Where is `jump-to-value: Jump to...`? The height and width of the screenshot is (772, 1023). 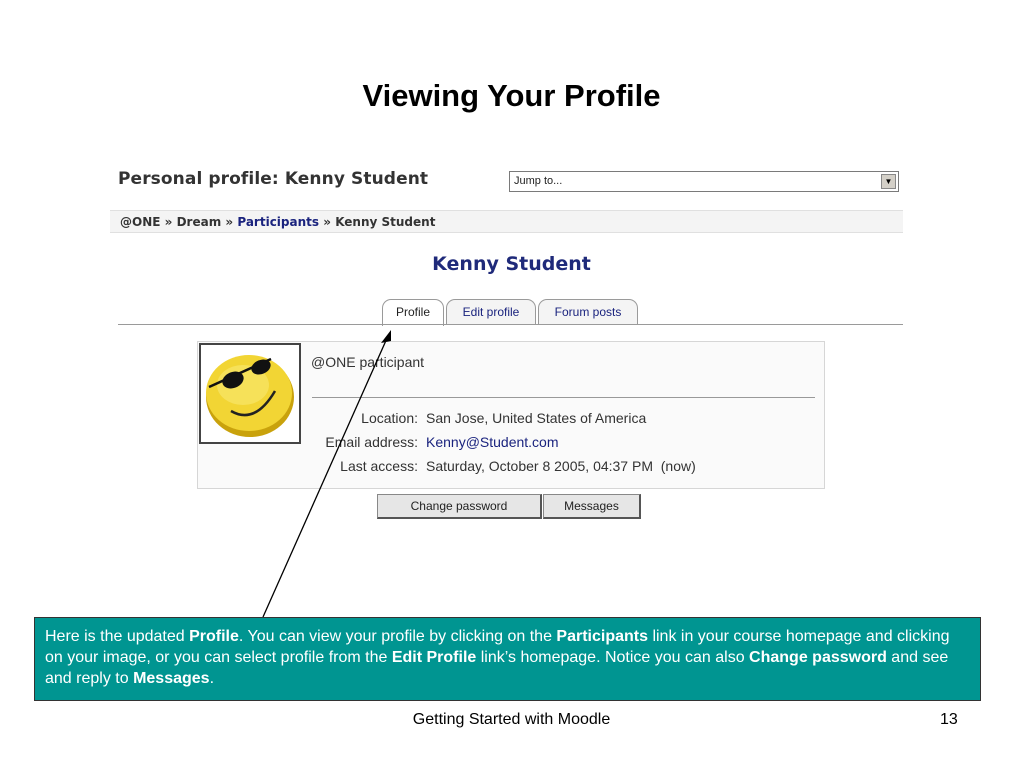
jump-to-value: Jump to... is located at coordinates (538, 181).